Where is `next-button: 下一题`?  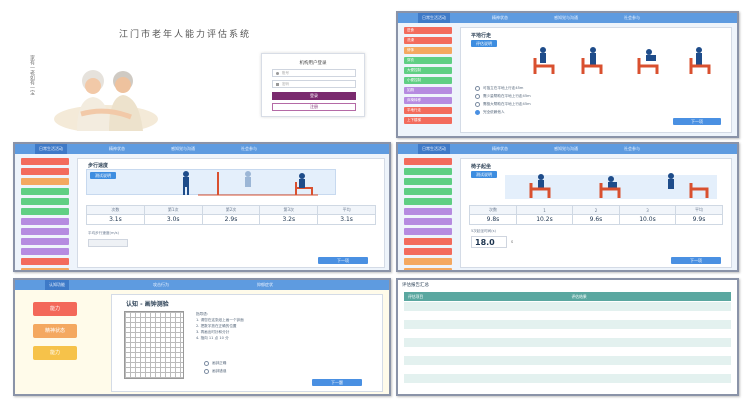
next-button: 下一题 is located at coordinates (337, 382).